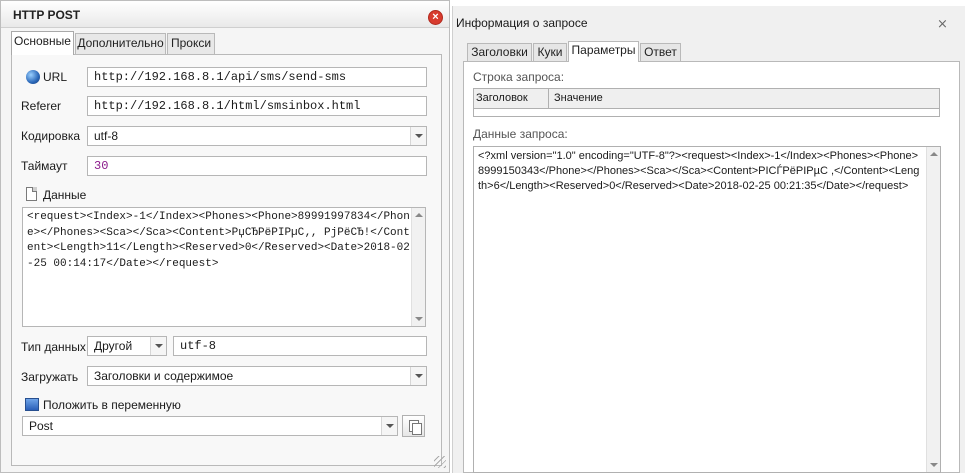  Describe the element at coordinates (706, 98) in the screenshot. I see `request-grid-header: Заголовок Значение` at that location.